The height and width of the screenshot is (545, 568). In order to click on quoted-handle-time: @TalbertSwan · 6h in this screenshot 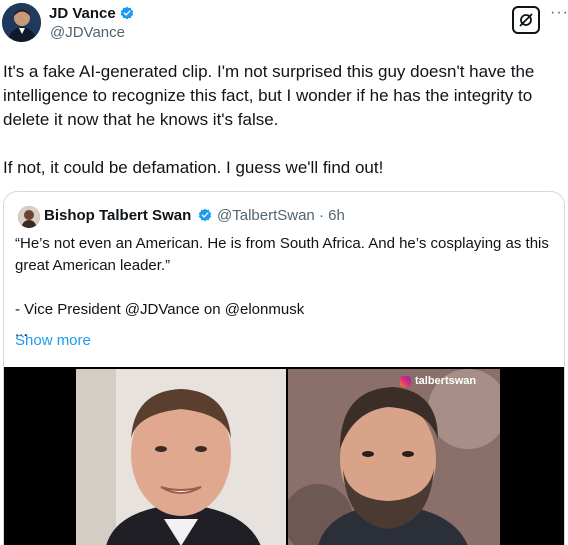, I will do `click(281, 215)`.